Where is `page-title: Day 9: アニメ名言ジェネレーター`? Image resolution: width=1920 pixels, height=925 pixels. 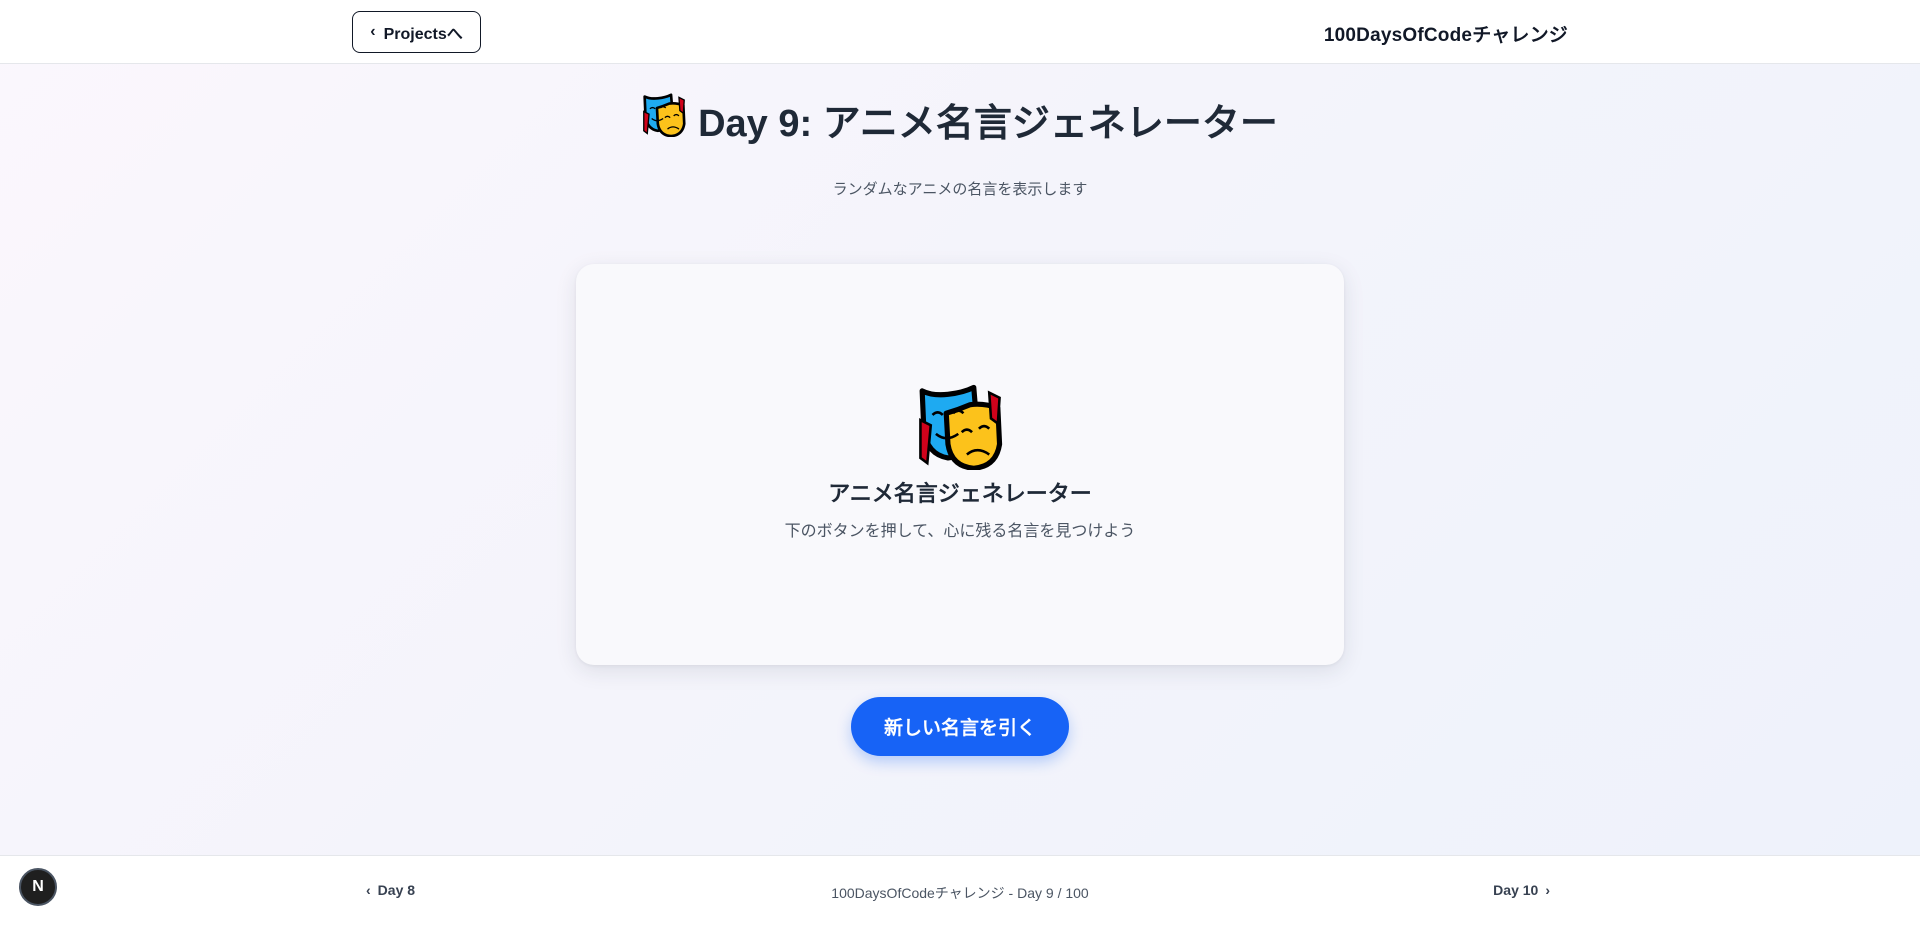
page-title: Day 9: アニメ名言ジェネレーター is located at coordinates (960, 119).